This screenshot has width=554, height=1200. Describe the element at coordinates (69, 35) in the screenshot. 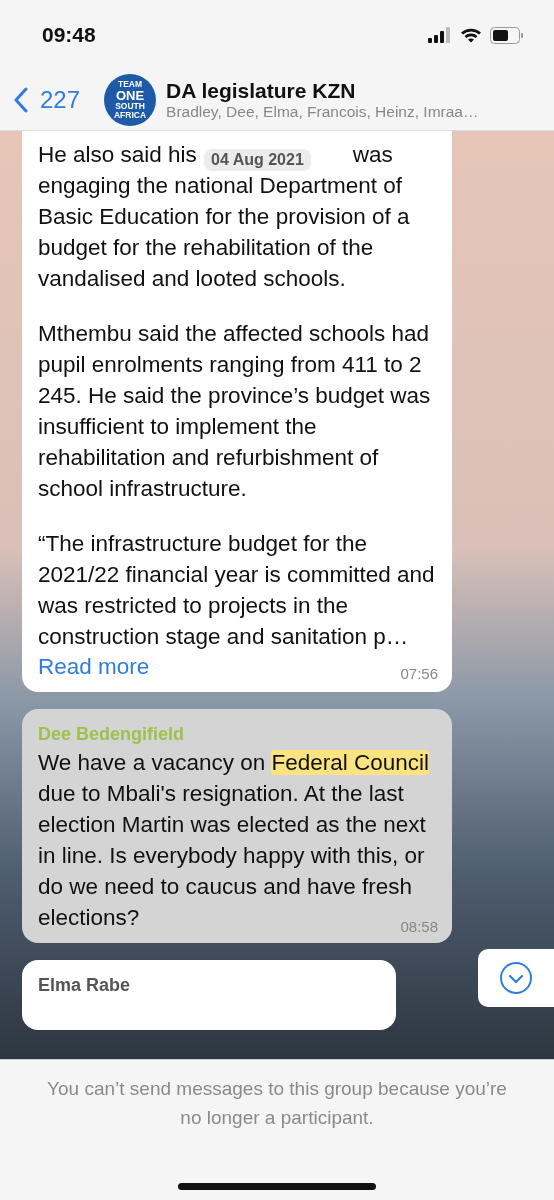

I see `status-time: 09:48` at that location.